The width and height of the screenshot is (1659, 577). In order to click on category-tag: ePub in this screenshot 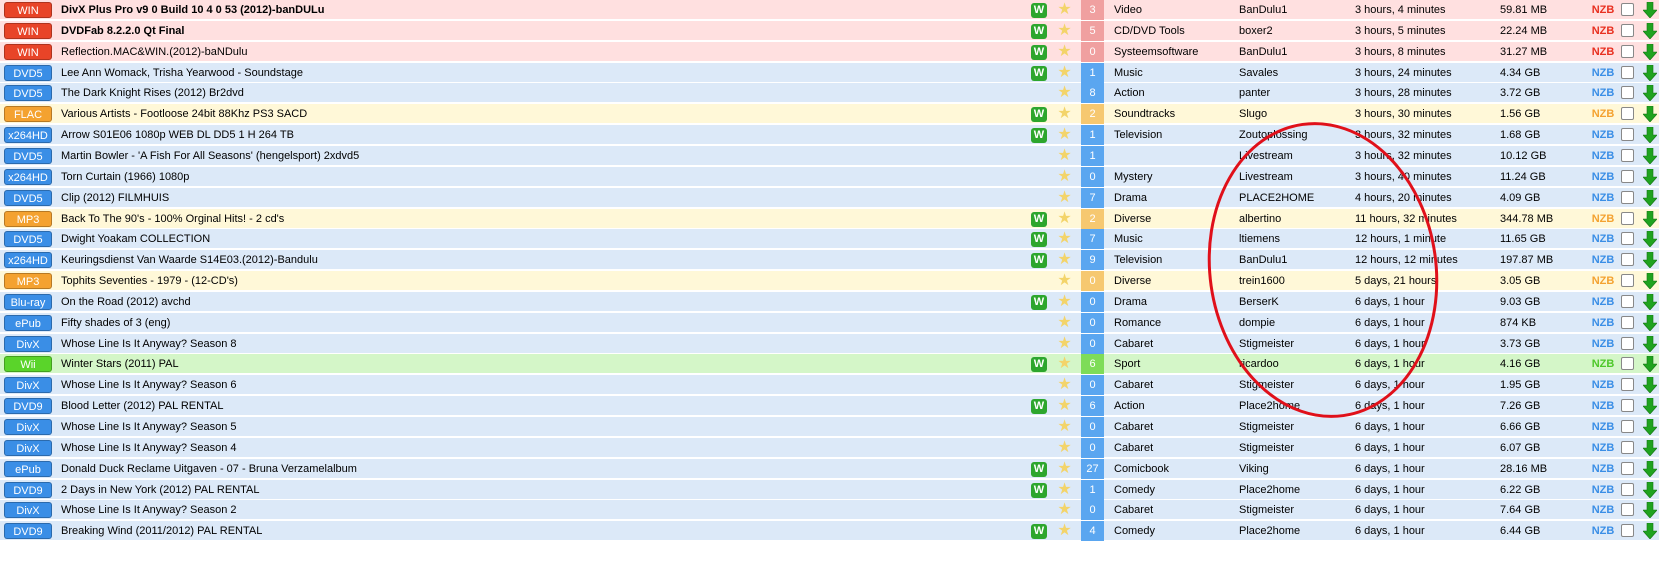, I will do `click(28, 322)`.